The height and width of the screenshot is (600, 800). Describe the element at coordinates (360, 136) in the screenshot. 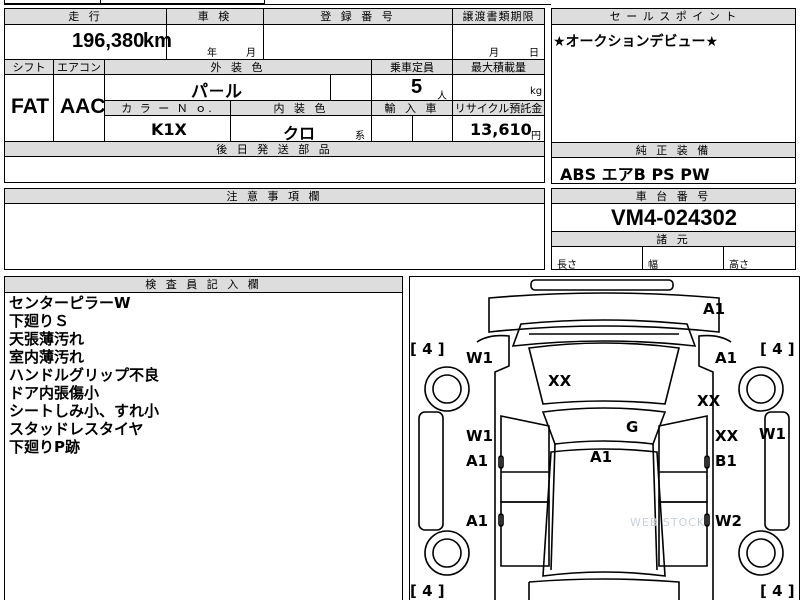

I see `interior-color-suffix: 系` at that location.